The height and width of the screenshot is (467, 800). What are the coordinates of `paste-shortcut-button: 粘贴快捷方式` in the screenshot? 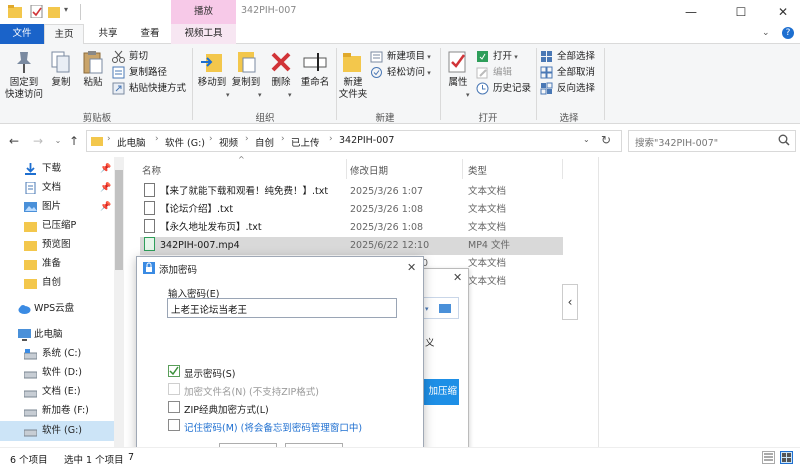 It's located at (149, 88).